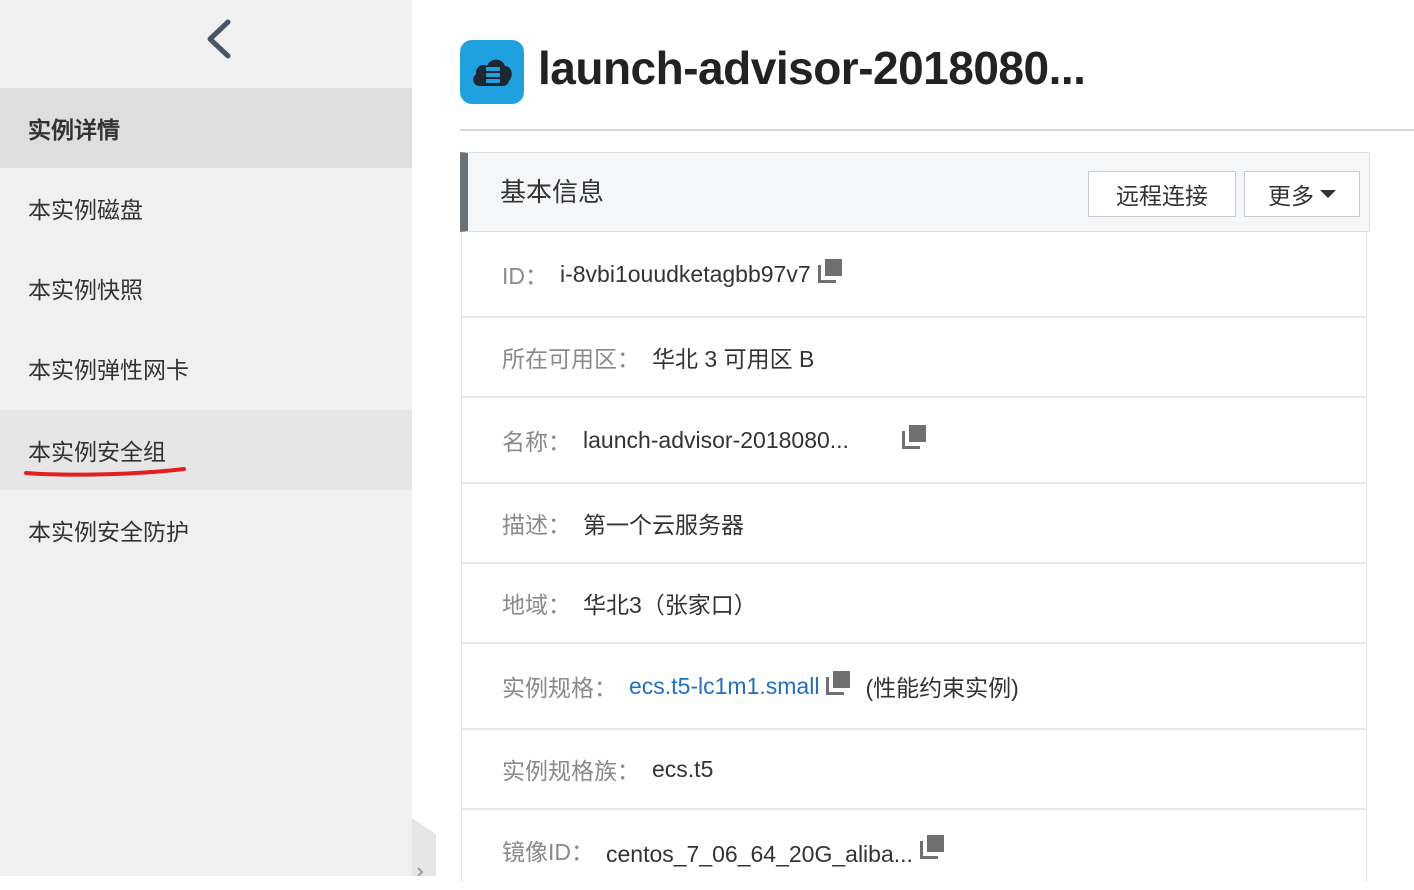 The height and width of the screenshot is (890, 1414). I want to click on sidebar-item-label: 本实例安全组, so click(97, 452).